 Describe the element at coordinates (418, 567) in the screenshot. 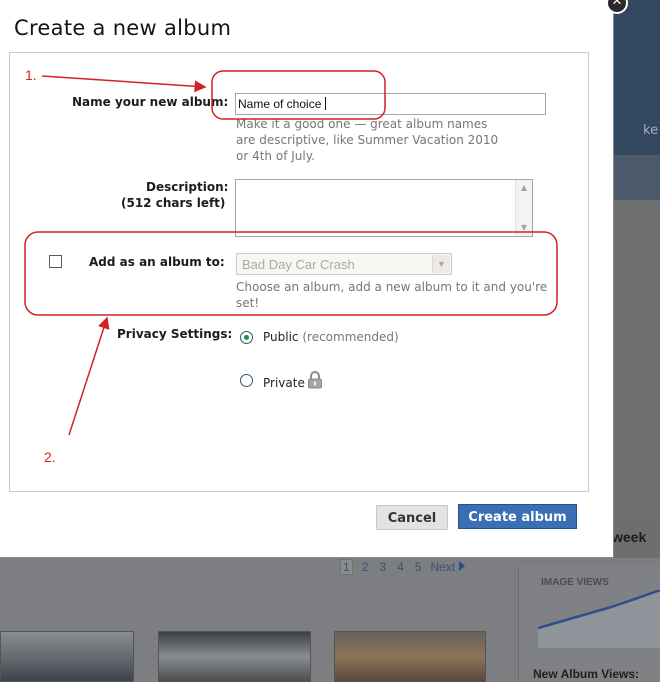

I see `page-link: 5` at that location.